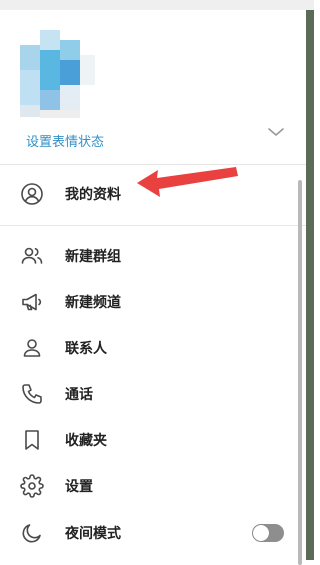 The image size is (320, 565). I want to click on menu-item-new-channel: 新建频道, so click(150, 302).